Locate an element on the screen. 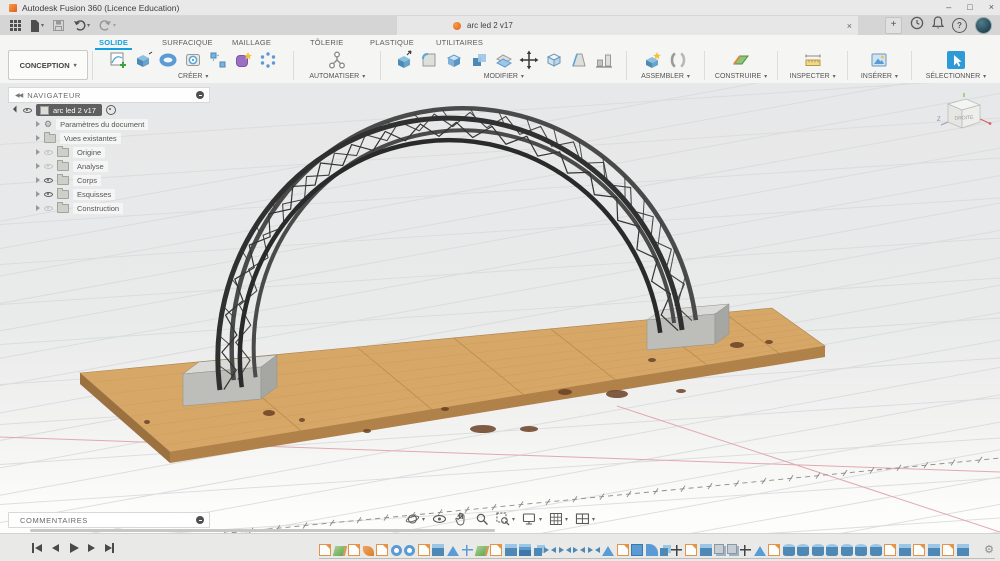 The height and width of the screenshot is (561, 1000). conception-workspace-button: CONCEPTION ▾ is located at coordinates (48, 65).